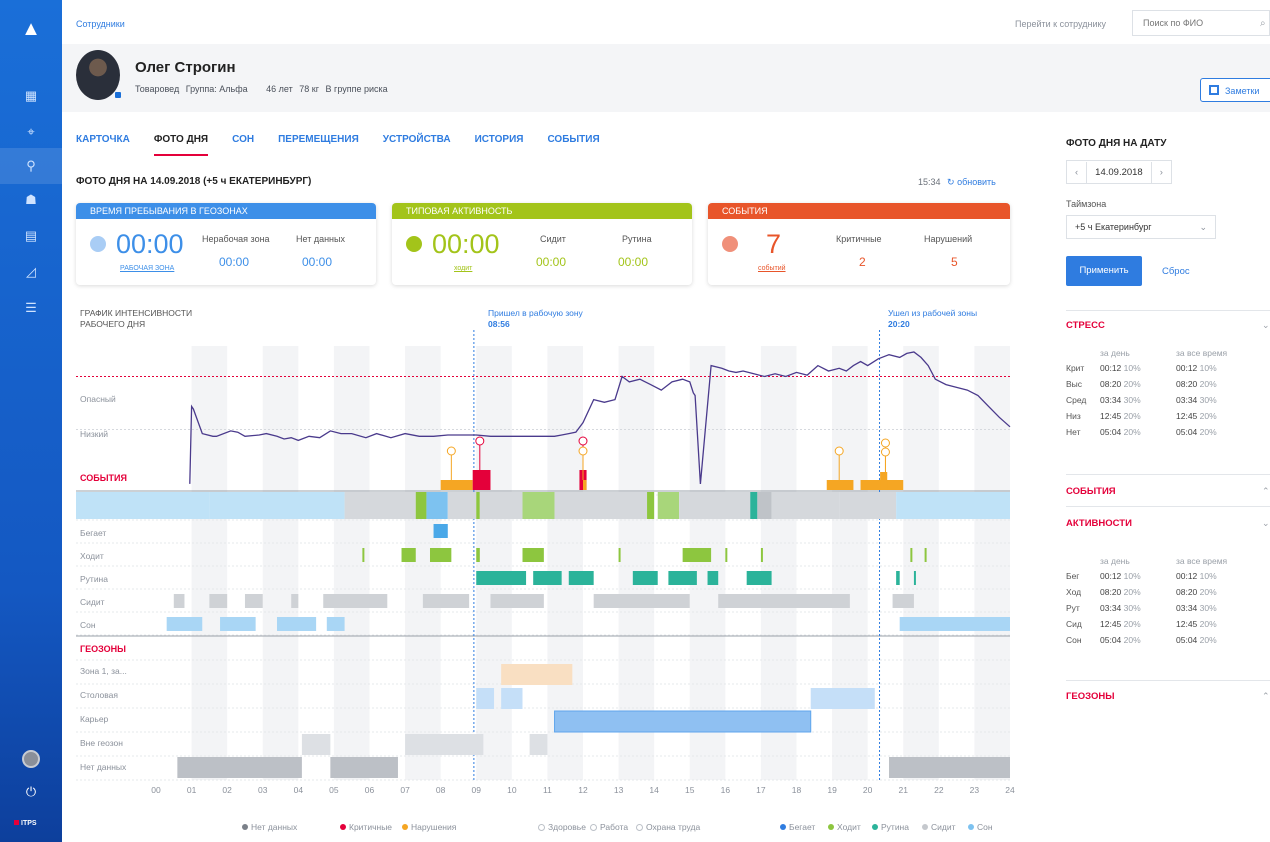 The width and height of the screenshot is (1270, 842). Describe the element at coordinates (583, 441) in the screenshot. I see `event-pin` at that location.